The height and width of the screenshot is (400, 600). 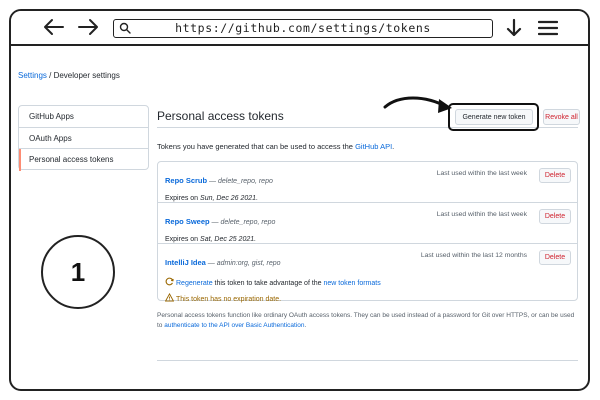 What do you see at coordinates (367, 360) in the screenshot?
I see `content-divider` at bounding box center [367, 360].